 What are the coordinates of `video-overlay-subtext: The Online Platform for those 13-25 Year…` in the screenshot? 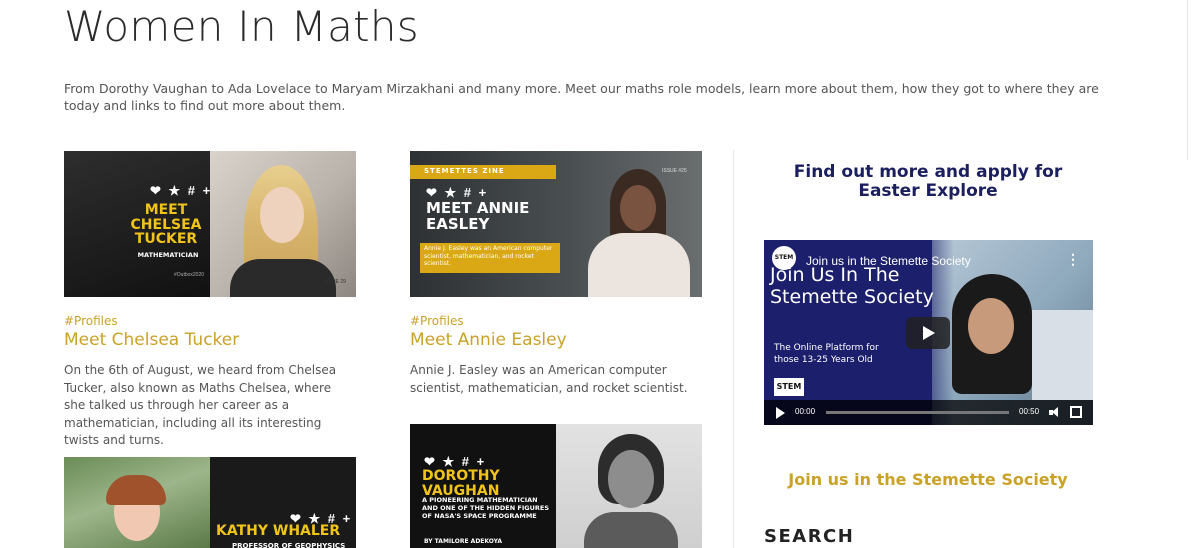 It's located at (826, 354).